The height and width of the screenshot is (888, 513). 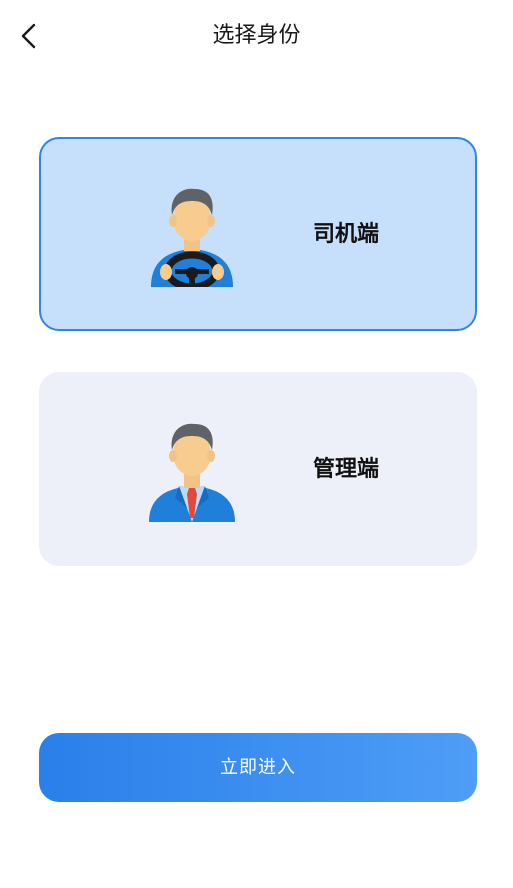 I want to click on manager-avatar-icon, so click(x=192, y=472).